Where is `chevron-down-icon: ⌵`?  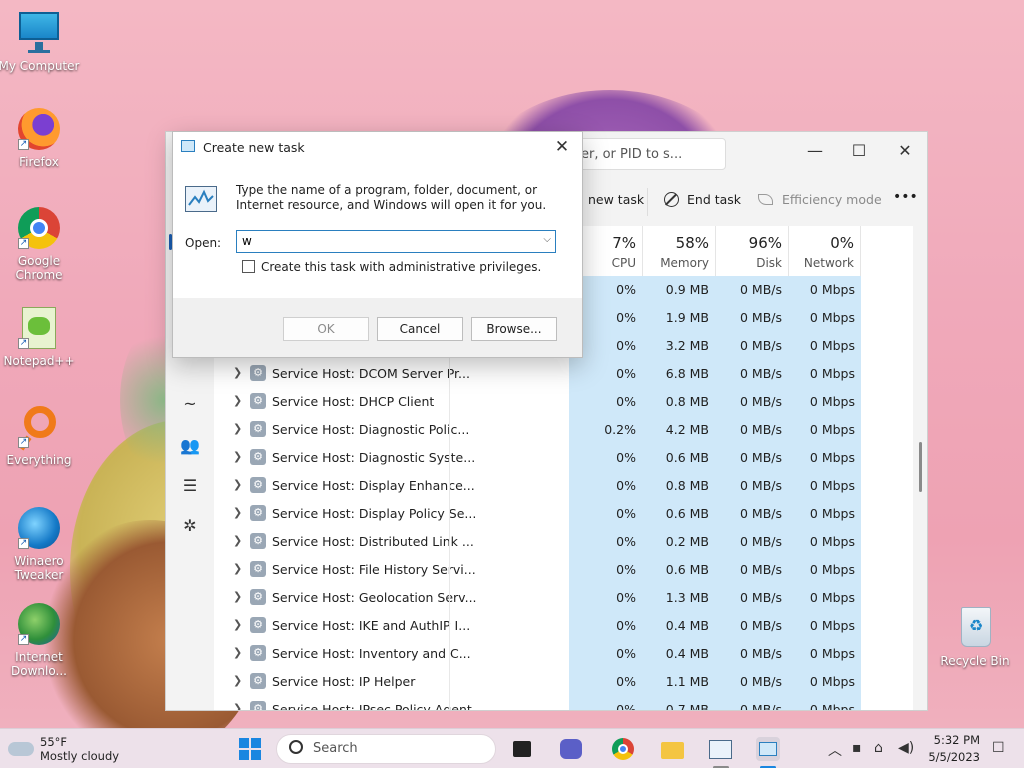
chevron-down-icon: ⌵ is located at coordinates (547, 239).